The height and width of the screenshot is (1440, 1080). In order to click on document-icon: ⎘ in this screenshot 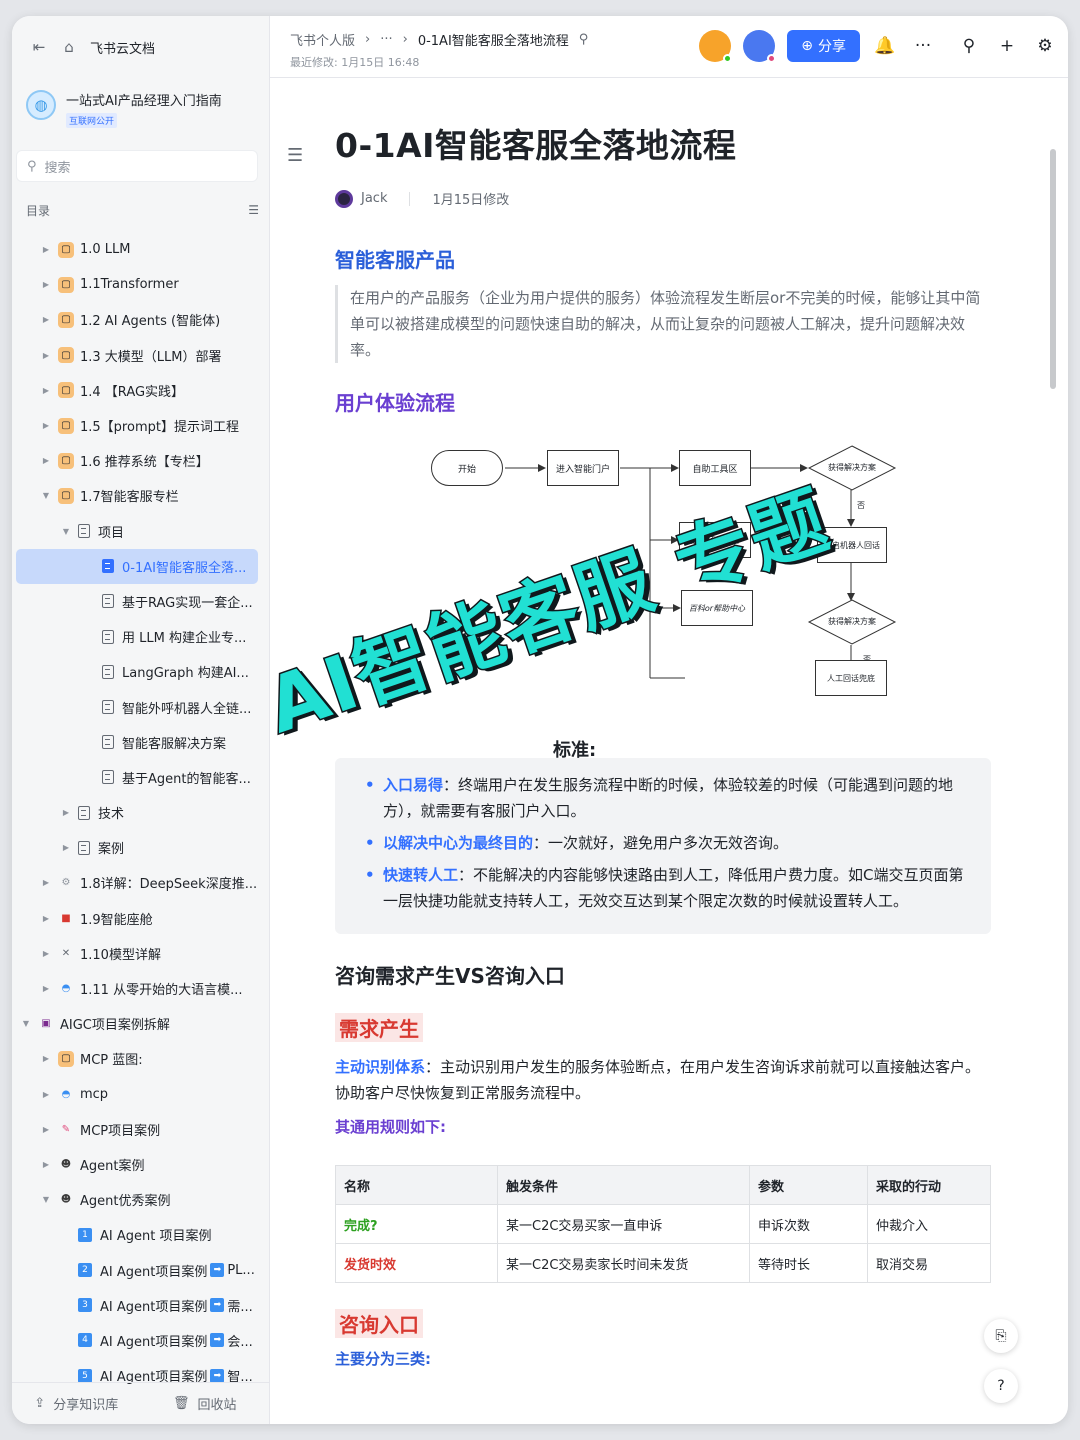, I will do `click(1001, 1336)`.